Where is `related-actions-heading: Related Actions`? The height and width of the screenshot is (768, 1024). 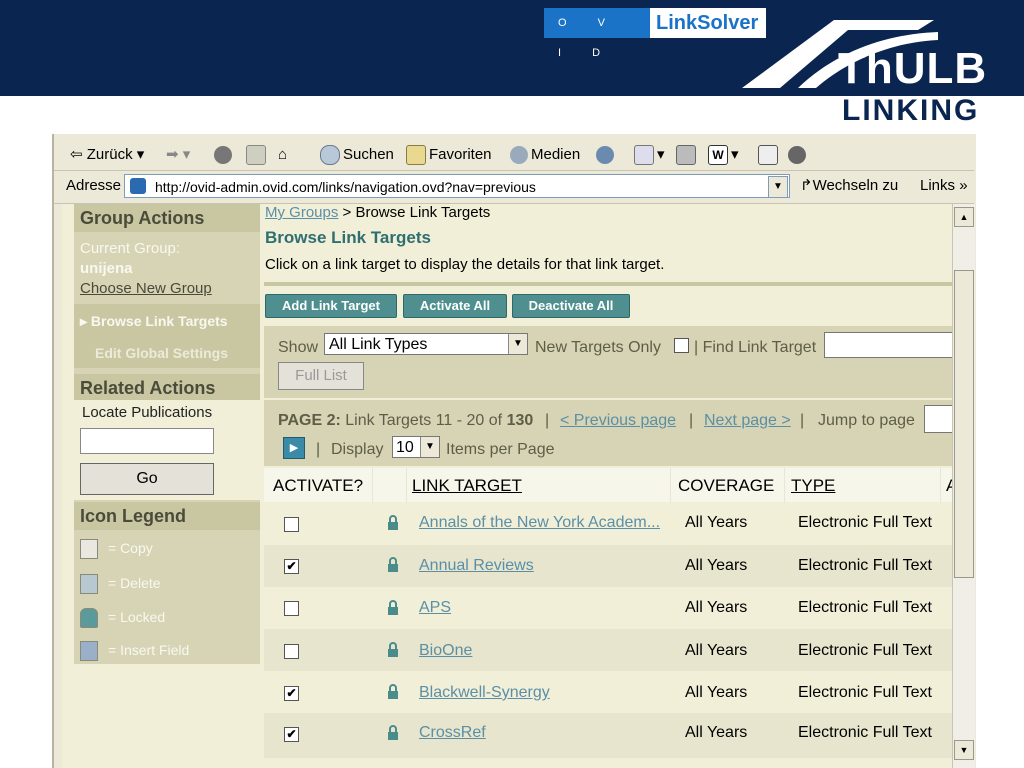 related-actions-heading: Related Actions is located at coordinates (167, 388).